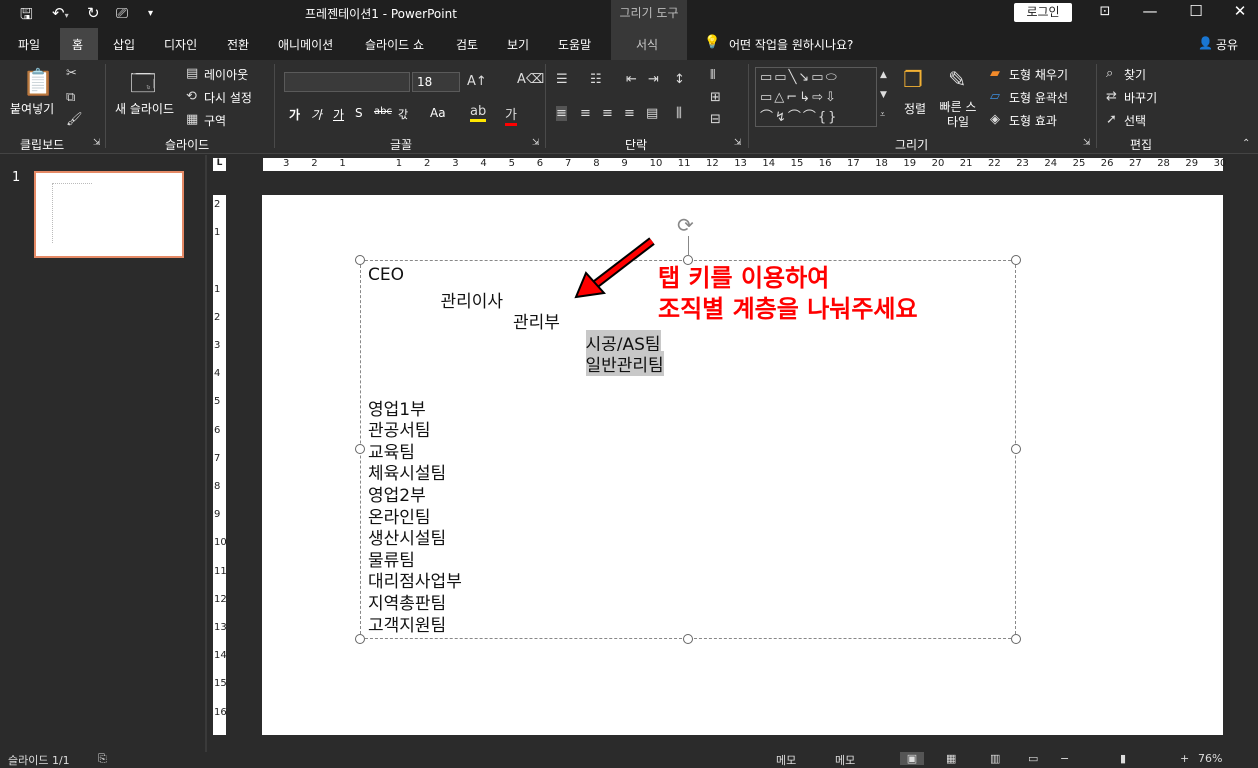 The width and height of the screenshot is (1258, 768). Describe the element at coordinates (71, 73) in the screenshot. I see `cut-icon: ✂` at that location.